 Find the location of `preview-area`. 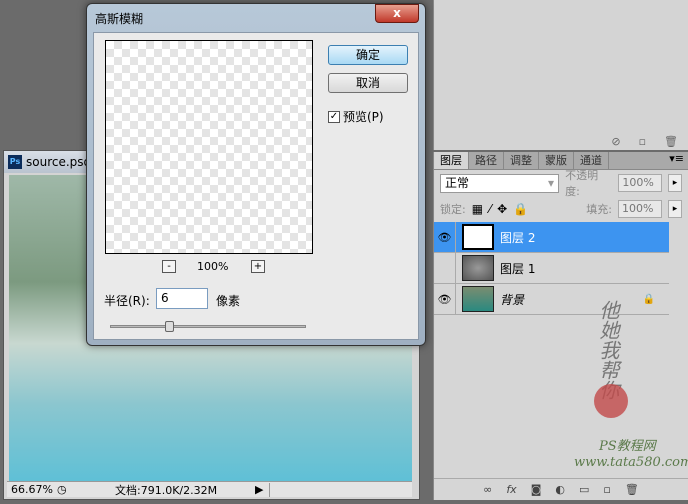

preview-area is located at coordinates (209, 147).